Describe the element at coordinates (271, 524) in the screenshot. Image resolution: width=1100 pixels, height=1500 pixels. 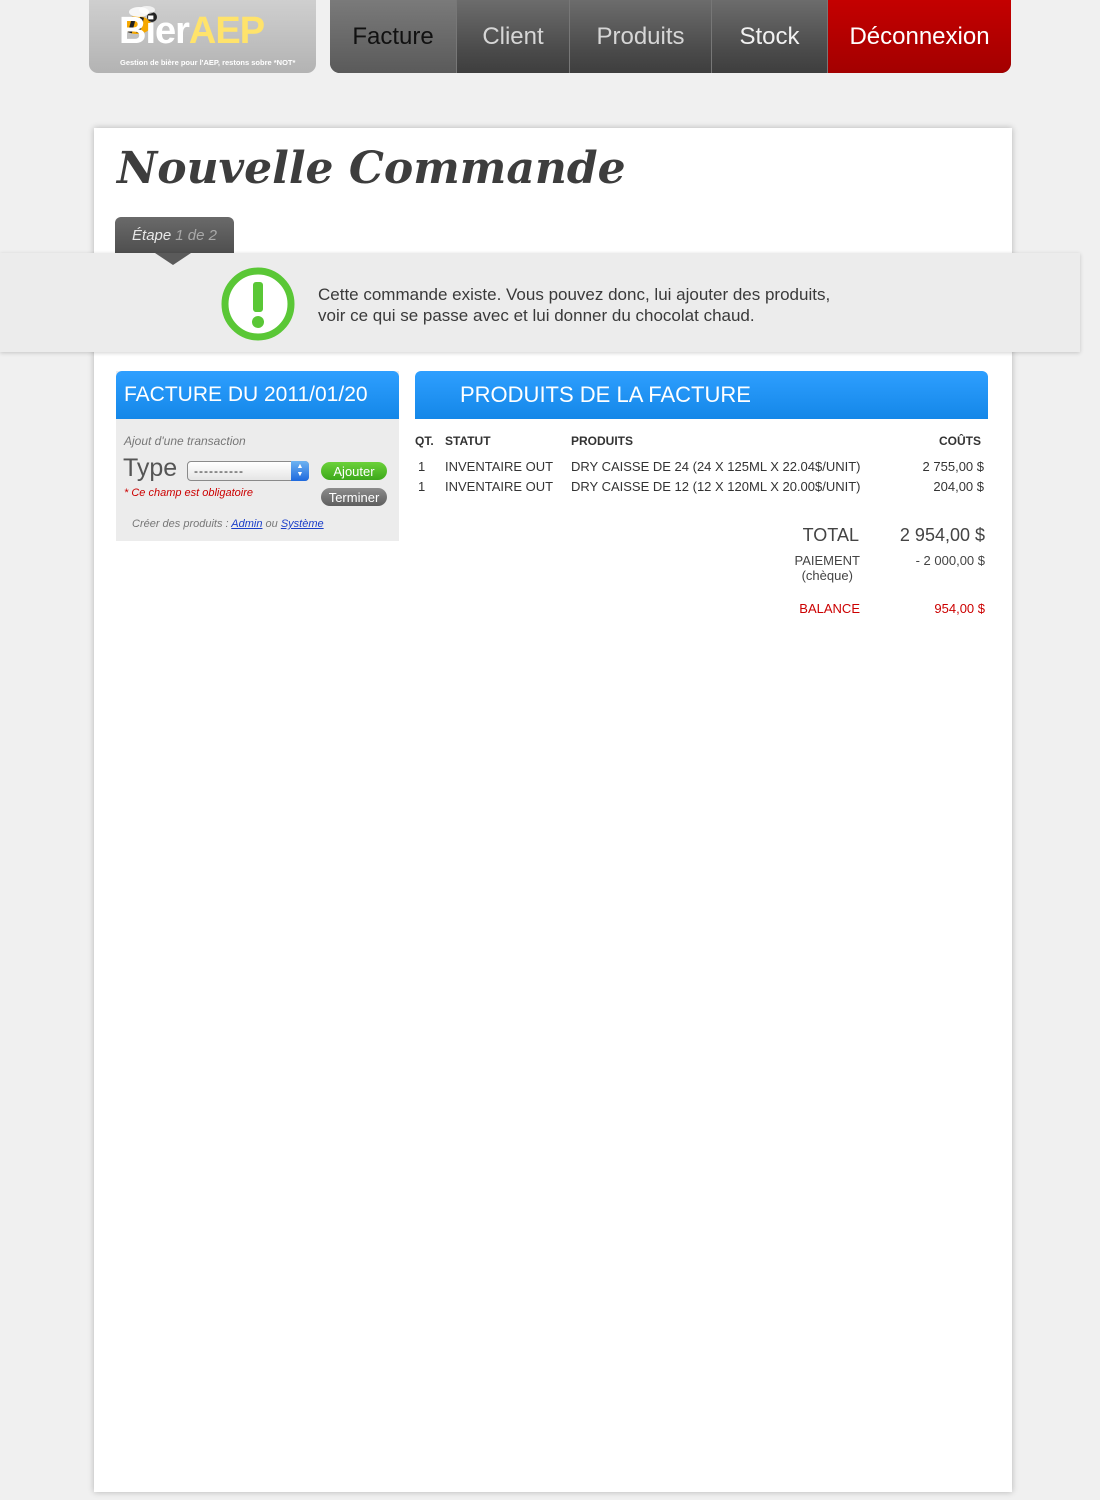
I see `create-or: ou` at that location.